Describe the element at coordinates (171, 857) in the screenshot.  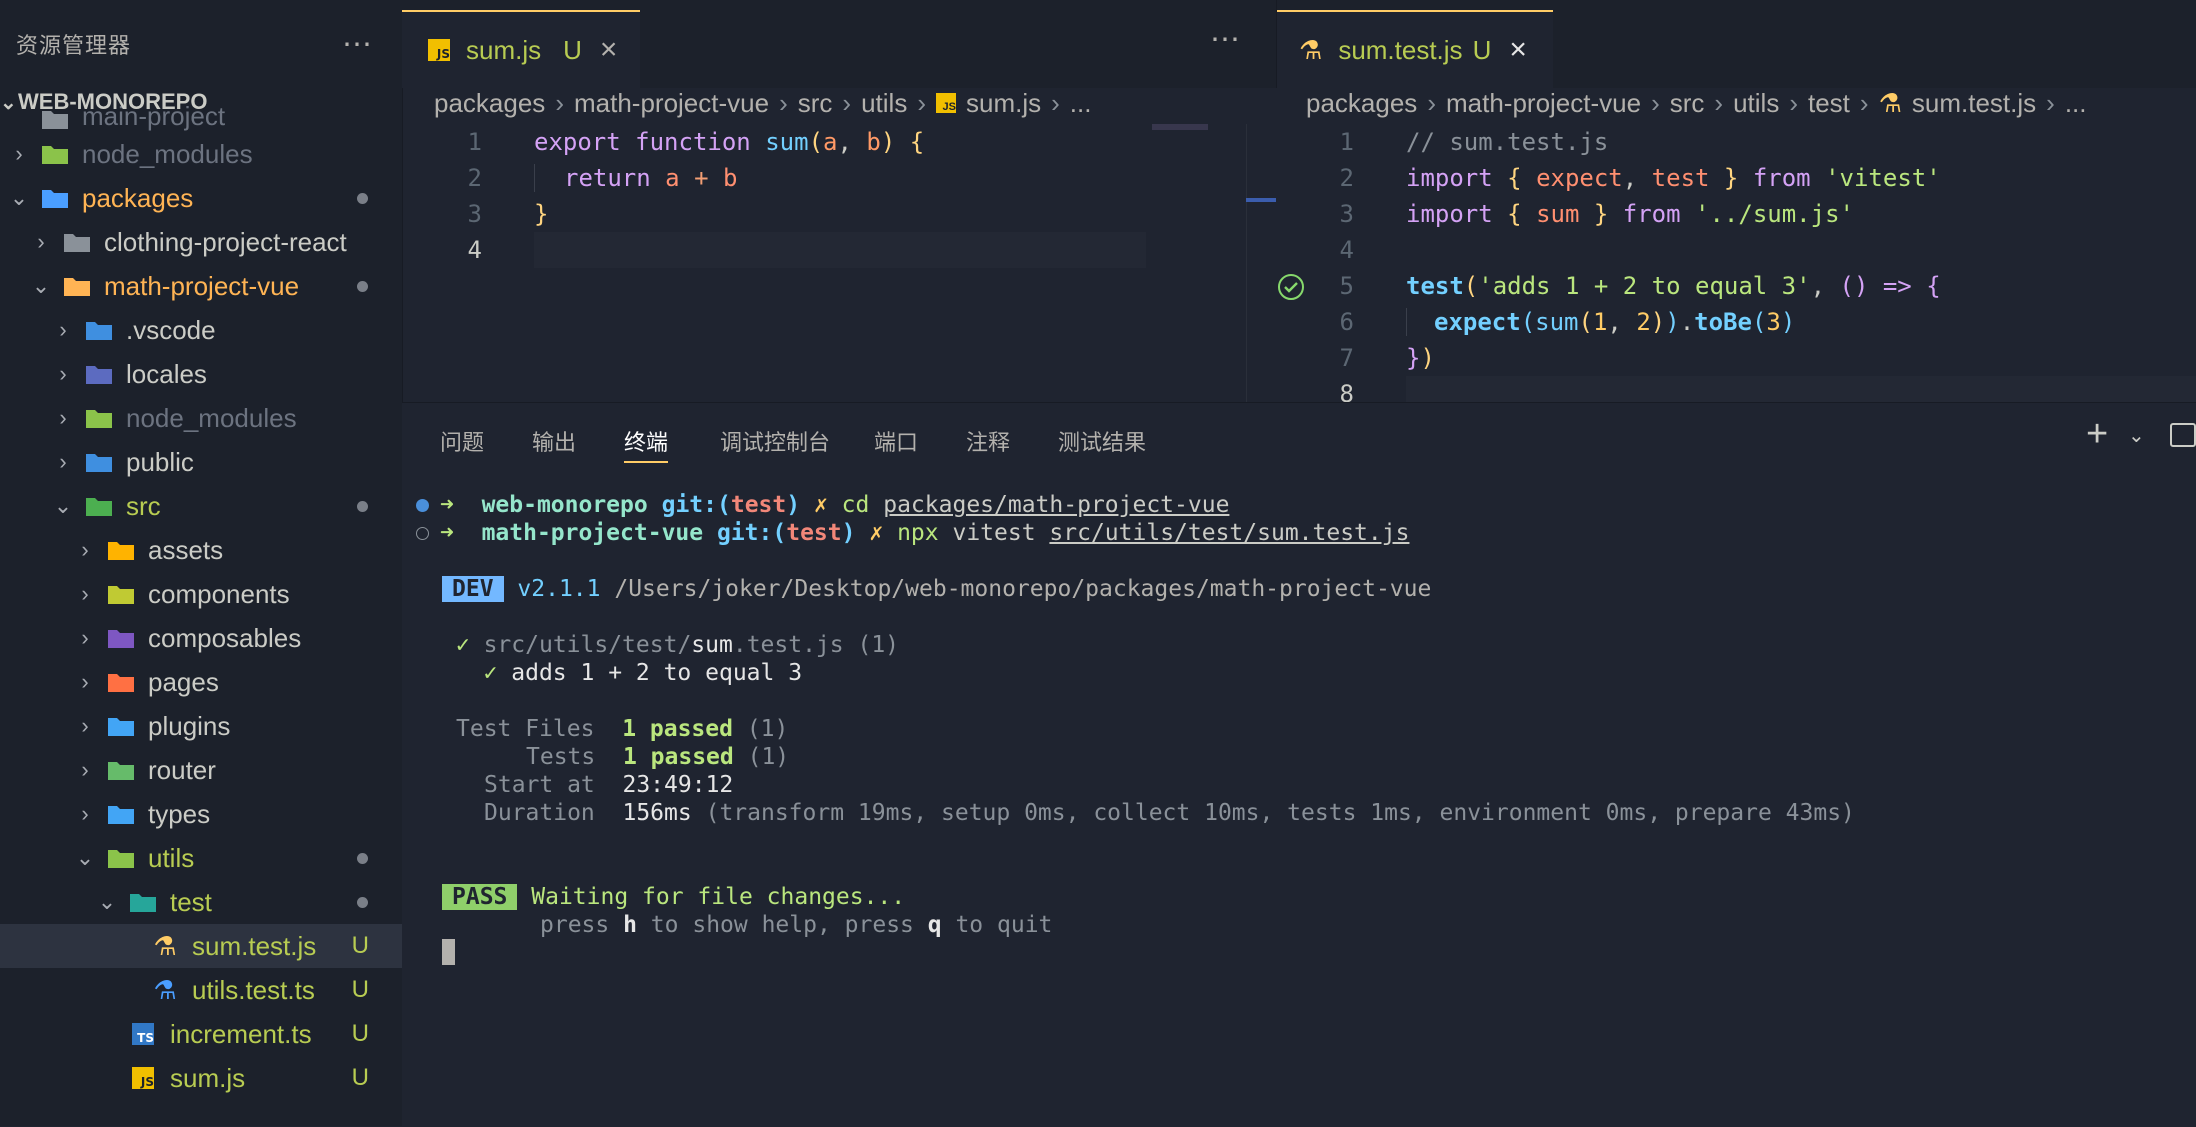
I see `tree-item-label: utils` at that location.